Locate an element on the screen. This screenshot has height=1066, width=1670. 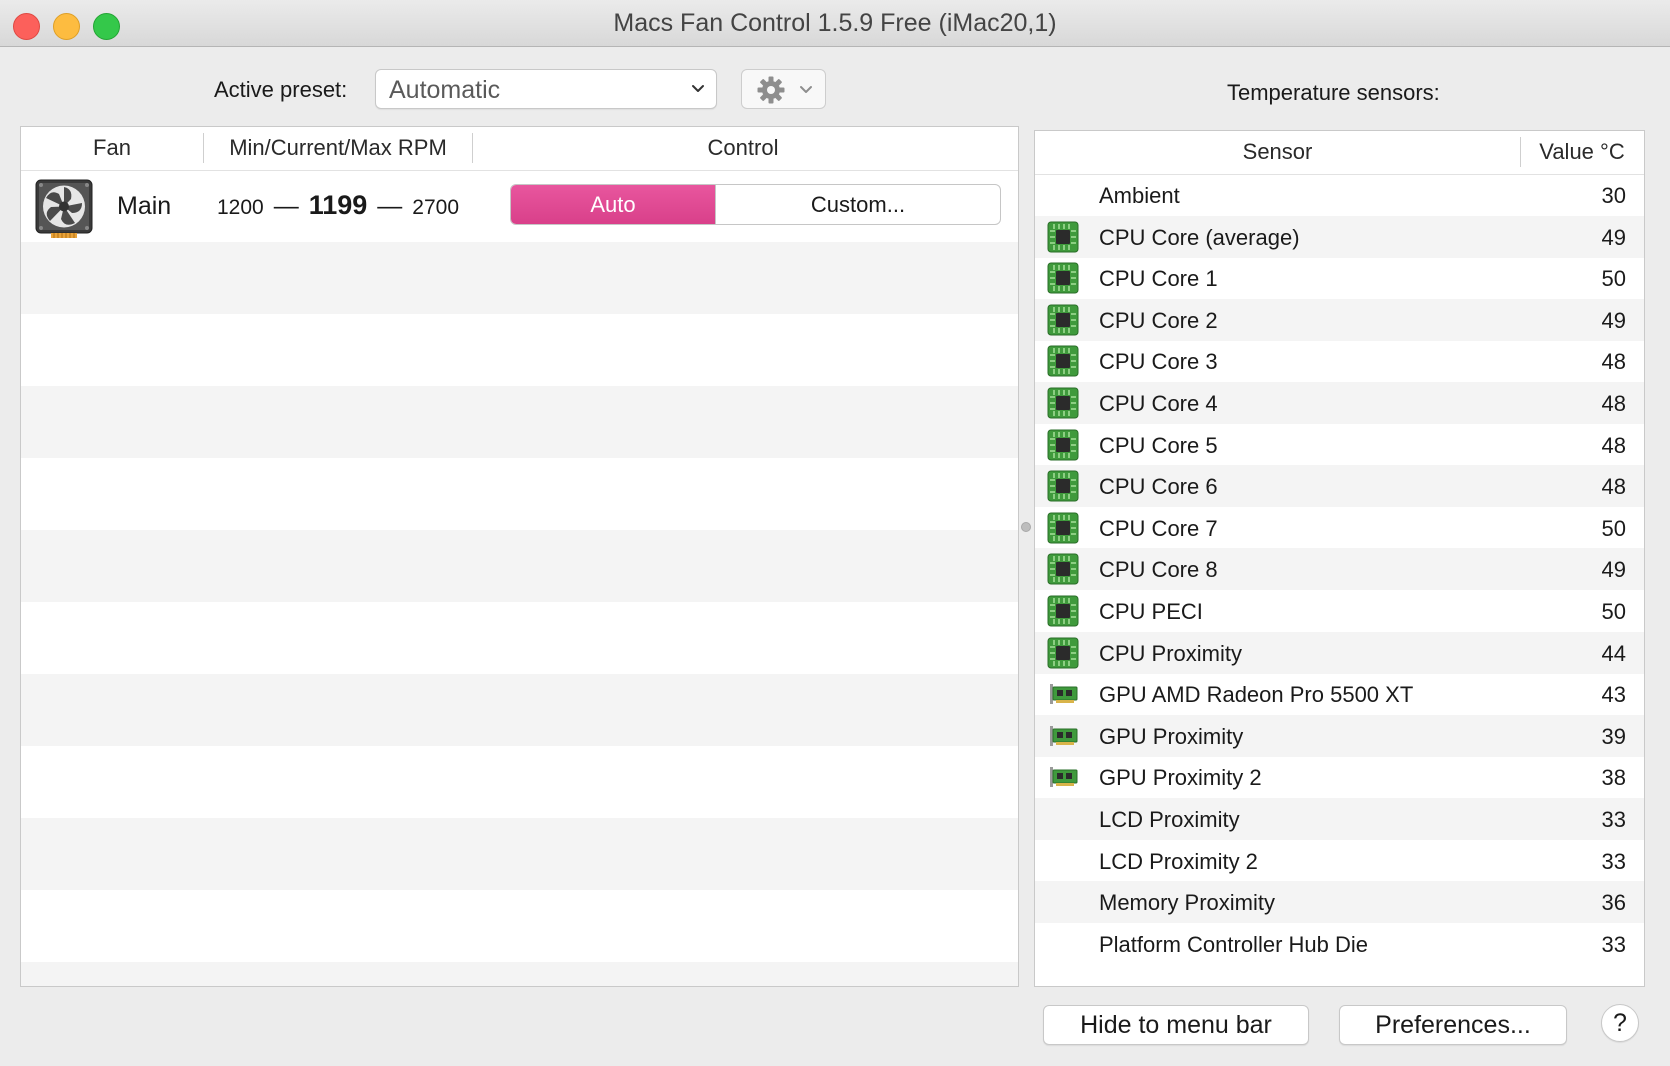
min-rpm: 1200 is located at coordinates (240, 207).